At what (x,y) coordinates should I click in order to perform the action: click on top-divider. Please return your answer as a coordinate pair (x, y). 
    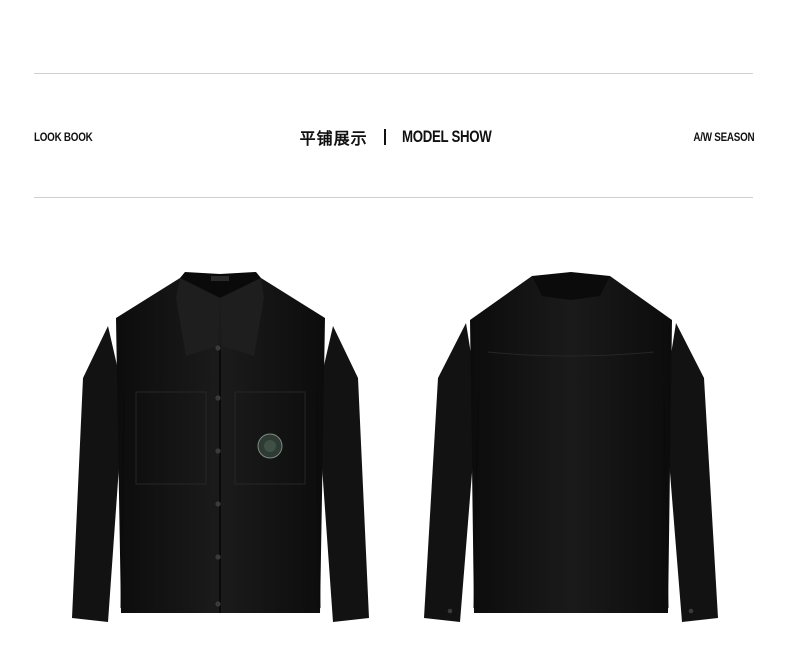
    Looking at the image, I should click on (393, 73).